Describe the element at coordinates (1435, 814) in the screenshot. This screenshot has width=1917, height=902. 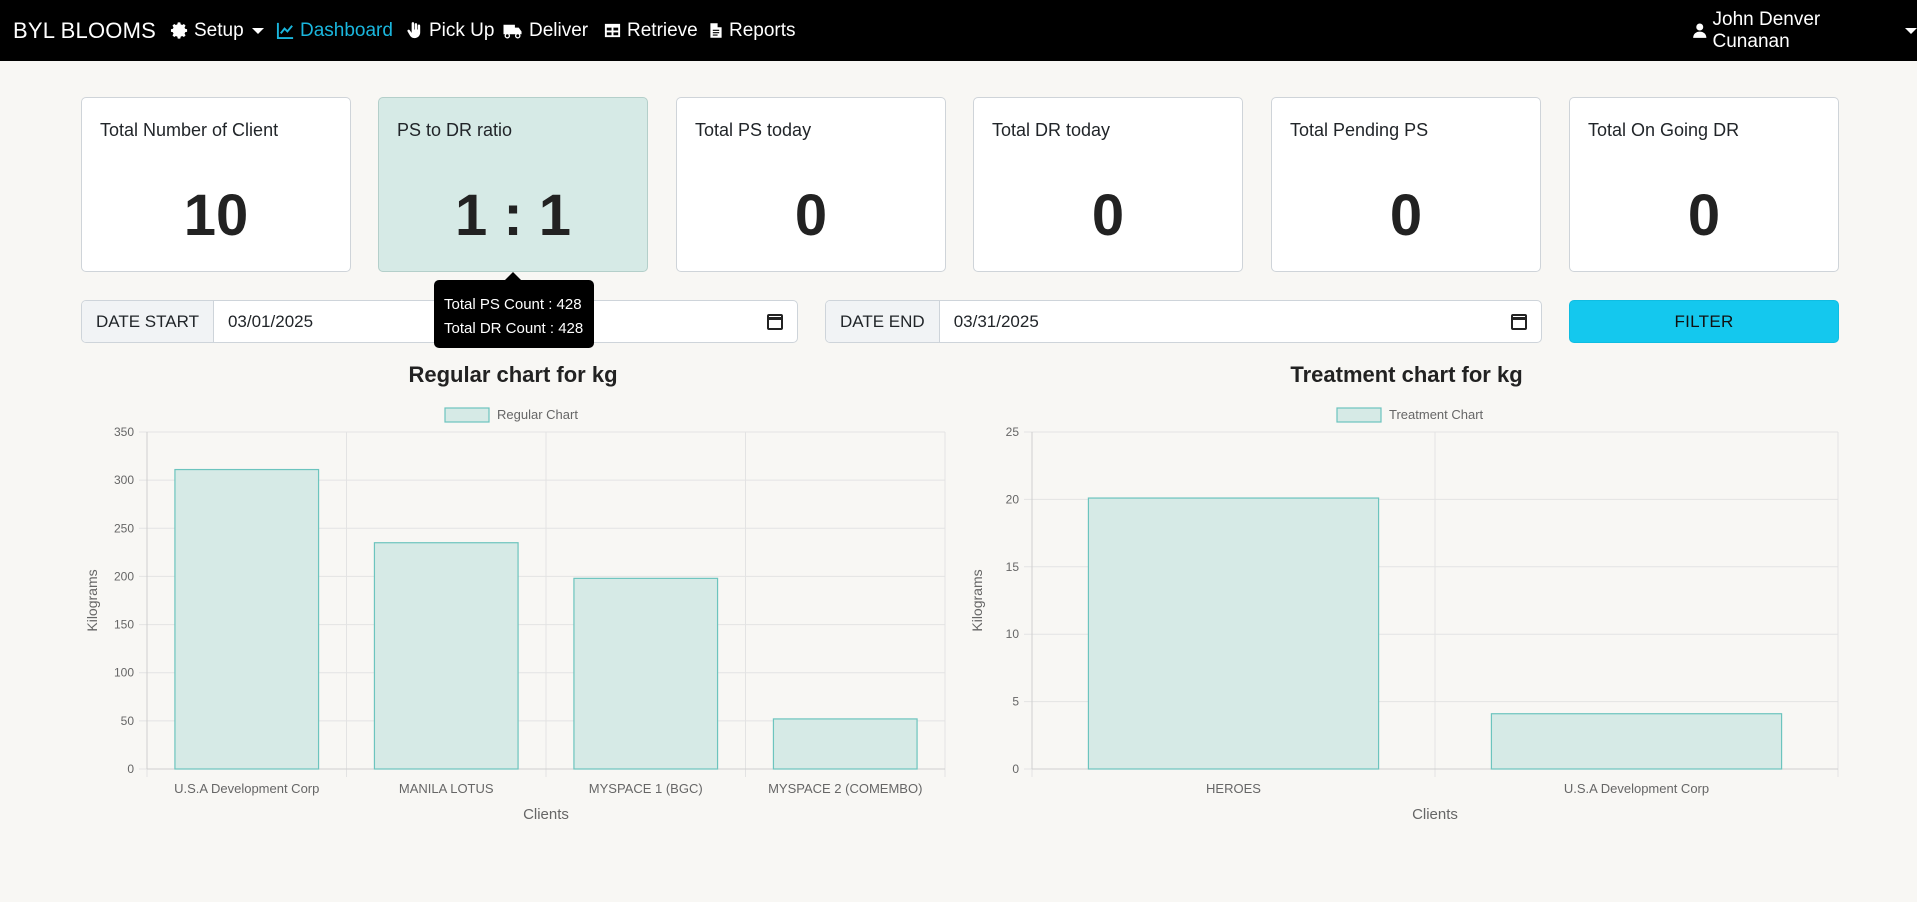
I see `treatment-x-axis-title: Clients` at that location.